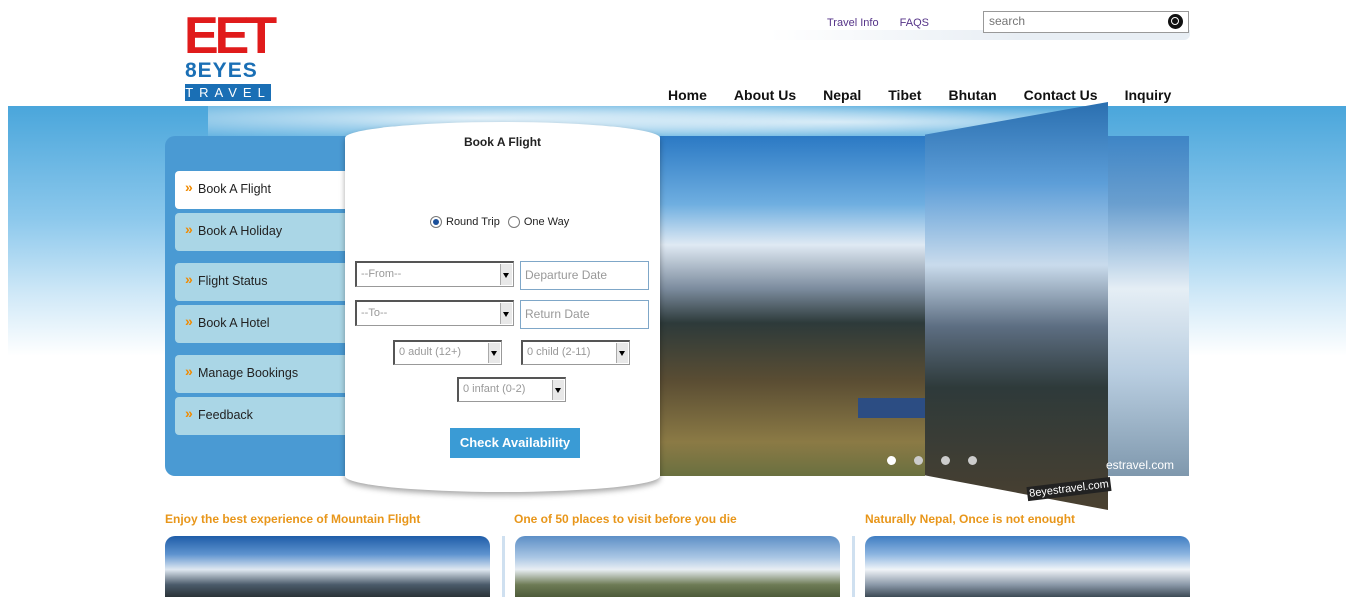 This screenshot has width=1346, height=597. Describe the element at coordinates (687, 96) in the screenshot. I see `nav-home: Home` at that location.